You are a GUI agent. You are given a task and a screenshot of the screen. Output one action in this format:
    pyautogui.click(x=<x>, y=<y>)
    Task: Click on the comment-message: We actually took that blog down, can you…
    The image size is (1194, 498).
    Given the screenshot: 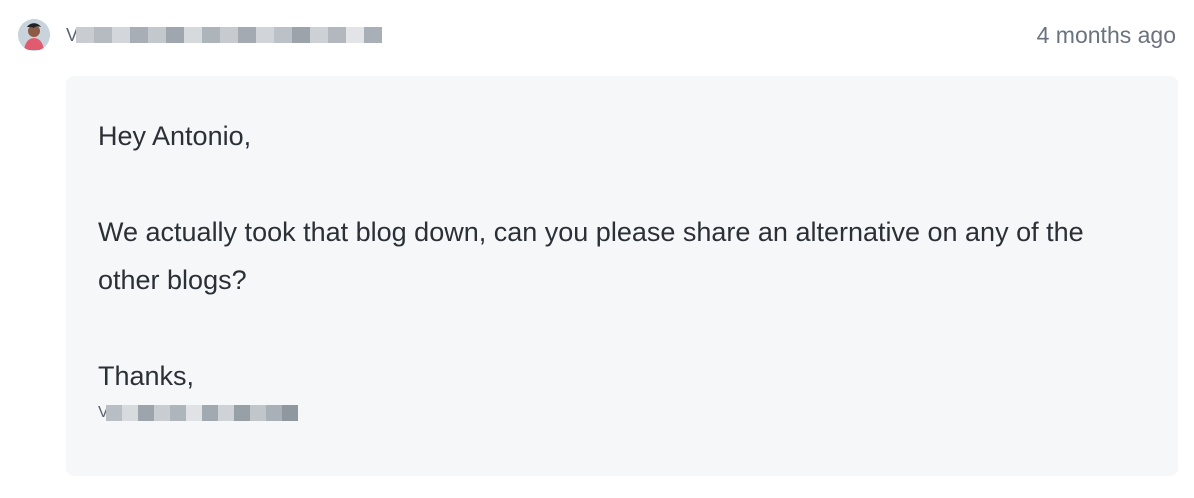 What is the action you would take?
    pyautogui.click(x=591, y=256)
    